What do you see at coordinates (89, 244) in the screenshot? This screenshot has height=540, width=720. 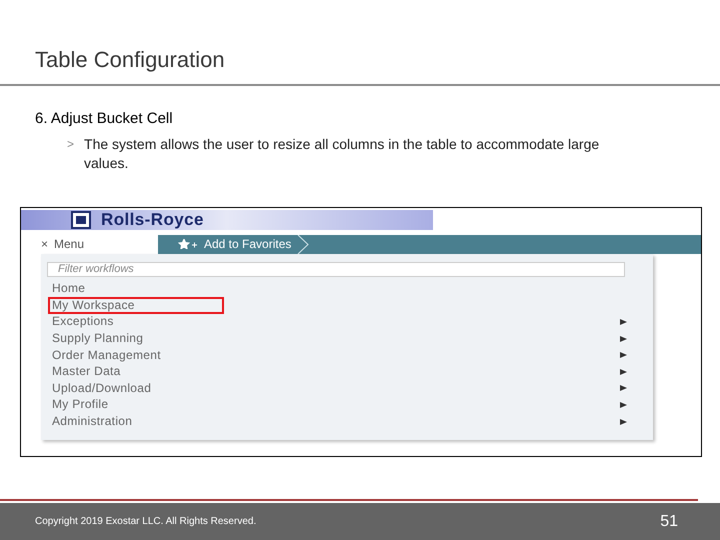 I see `menu-toggle: × Menu` at bounding box center [89, 244].